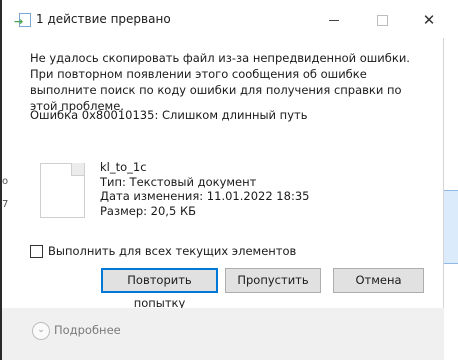  Describe the element at coordinates (41, 331) in the screenshot. I see `chevron-down-icon: ⌄` at that location.